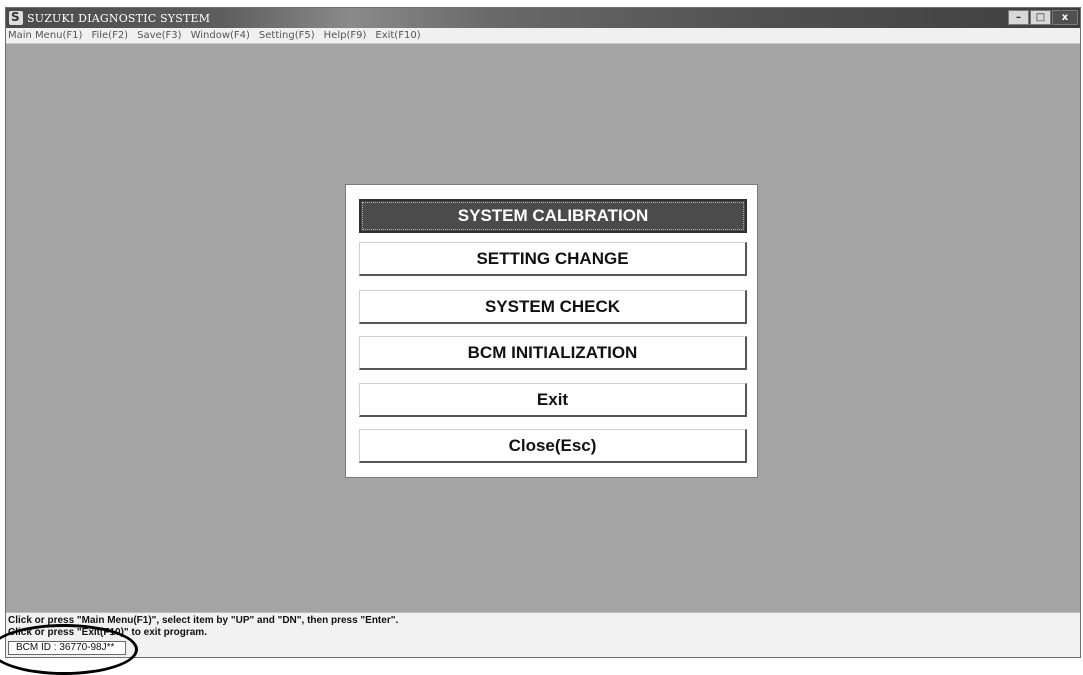 The height and width of the screenshot is (675, 1083). I want to click on close-window-button: x, so click(1065, 17).